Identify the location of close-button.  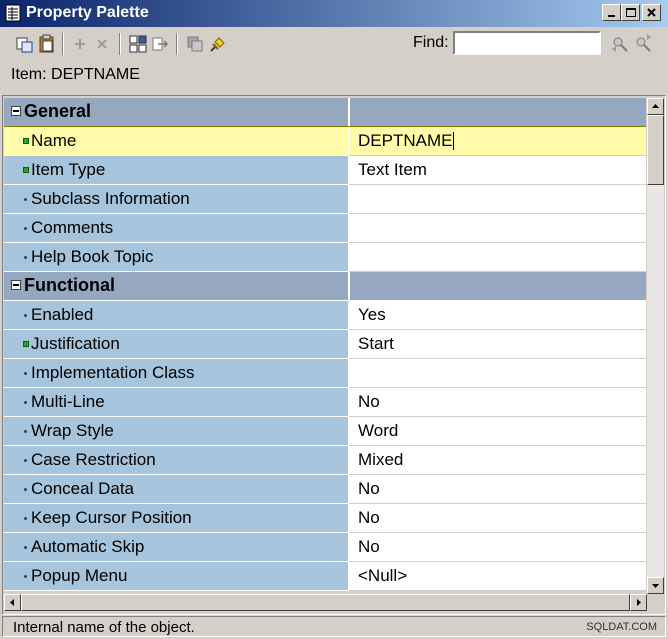
(651, 12).